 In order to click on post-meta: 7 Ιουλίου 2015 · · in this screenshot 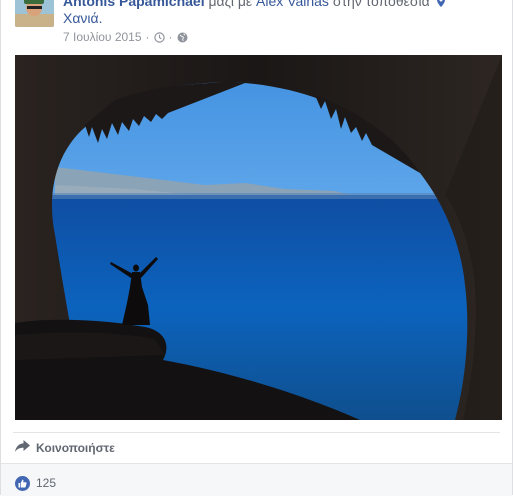, I will do `click(125, 37)`.